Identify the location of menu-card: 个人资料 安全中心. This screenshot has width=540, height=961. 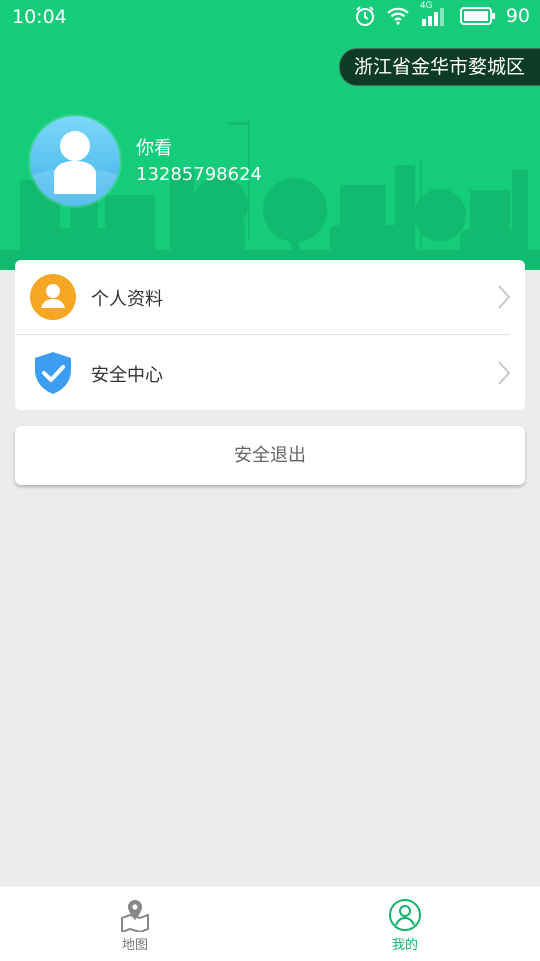
(270, 335).